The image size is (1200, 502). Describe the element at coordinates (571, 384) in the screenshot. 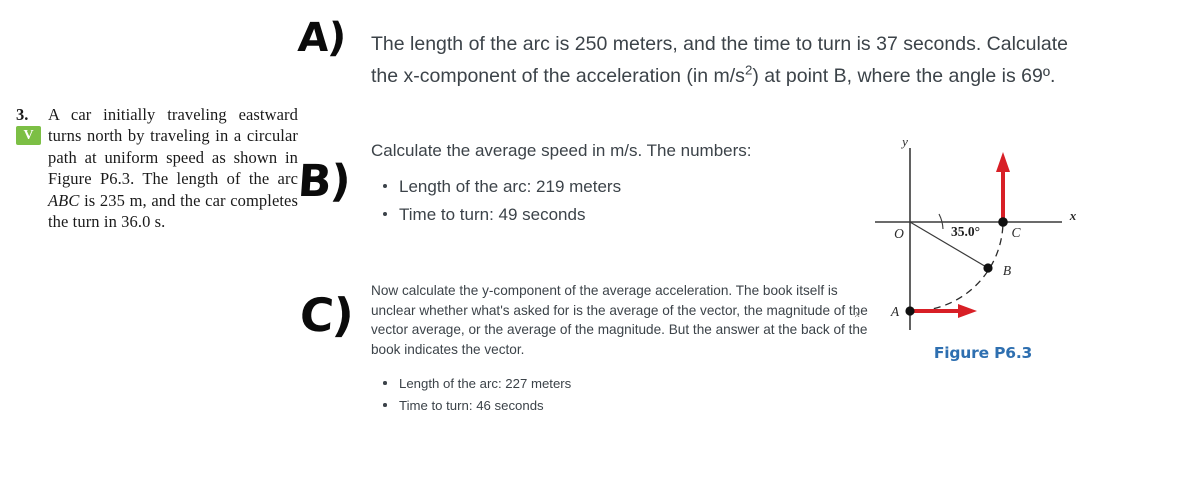

I see `list-item: Length of the arc: 227 meters` at that location.